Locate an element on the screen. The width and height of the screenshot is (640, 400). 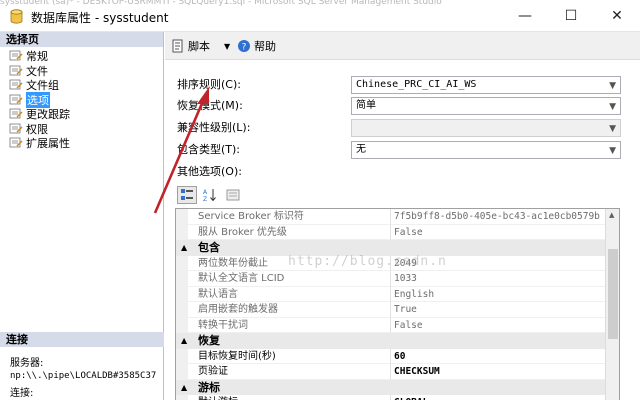
scroll-up-icon: ▲ is located at coordinates (611, 215).